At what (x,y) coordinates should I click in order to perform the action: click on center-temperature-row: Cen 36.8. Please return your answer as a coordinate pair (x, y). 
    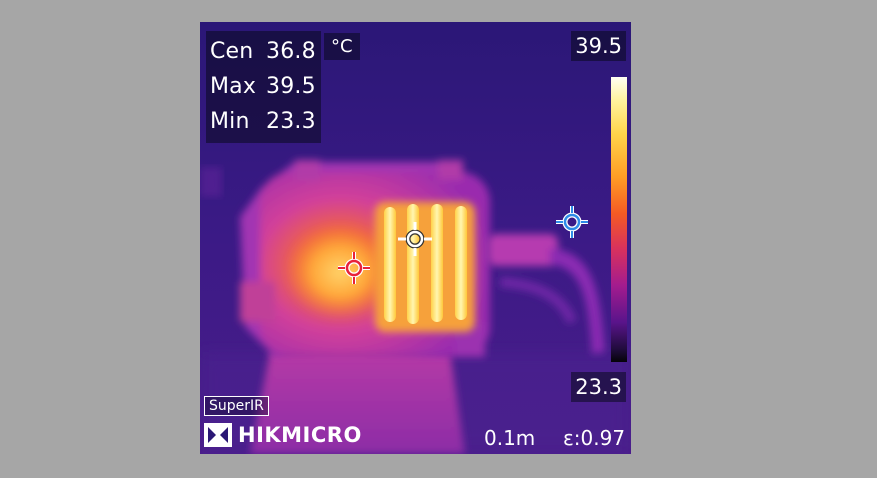
    Looking at the image, I should click on (263, 51).